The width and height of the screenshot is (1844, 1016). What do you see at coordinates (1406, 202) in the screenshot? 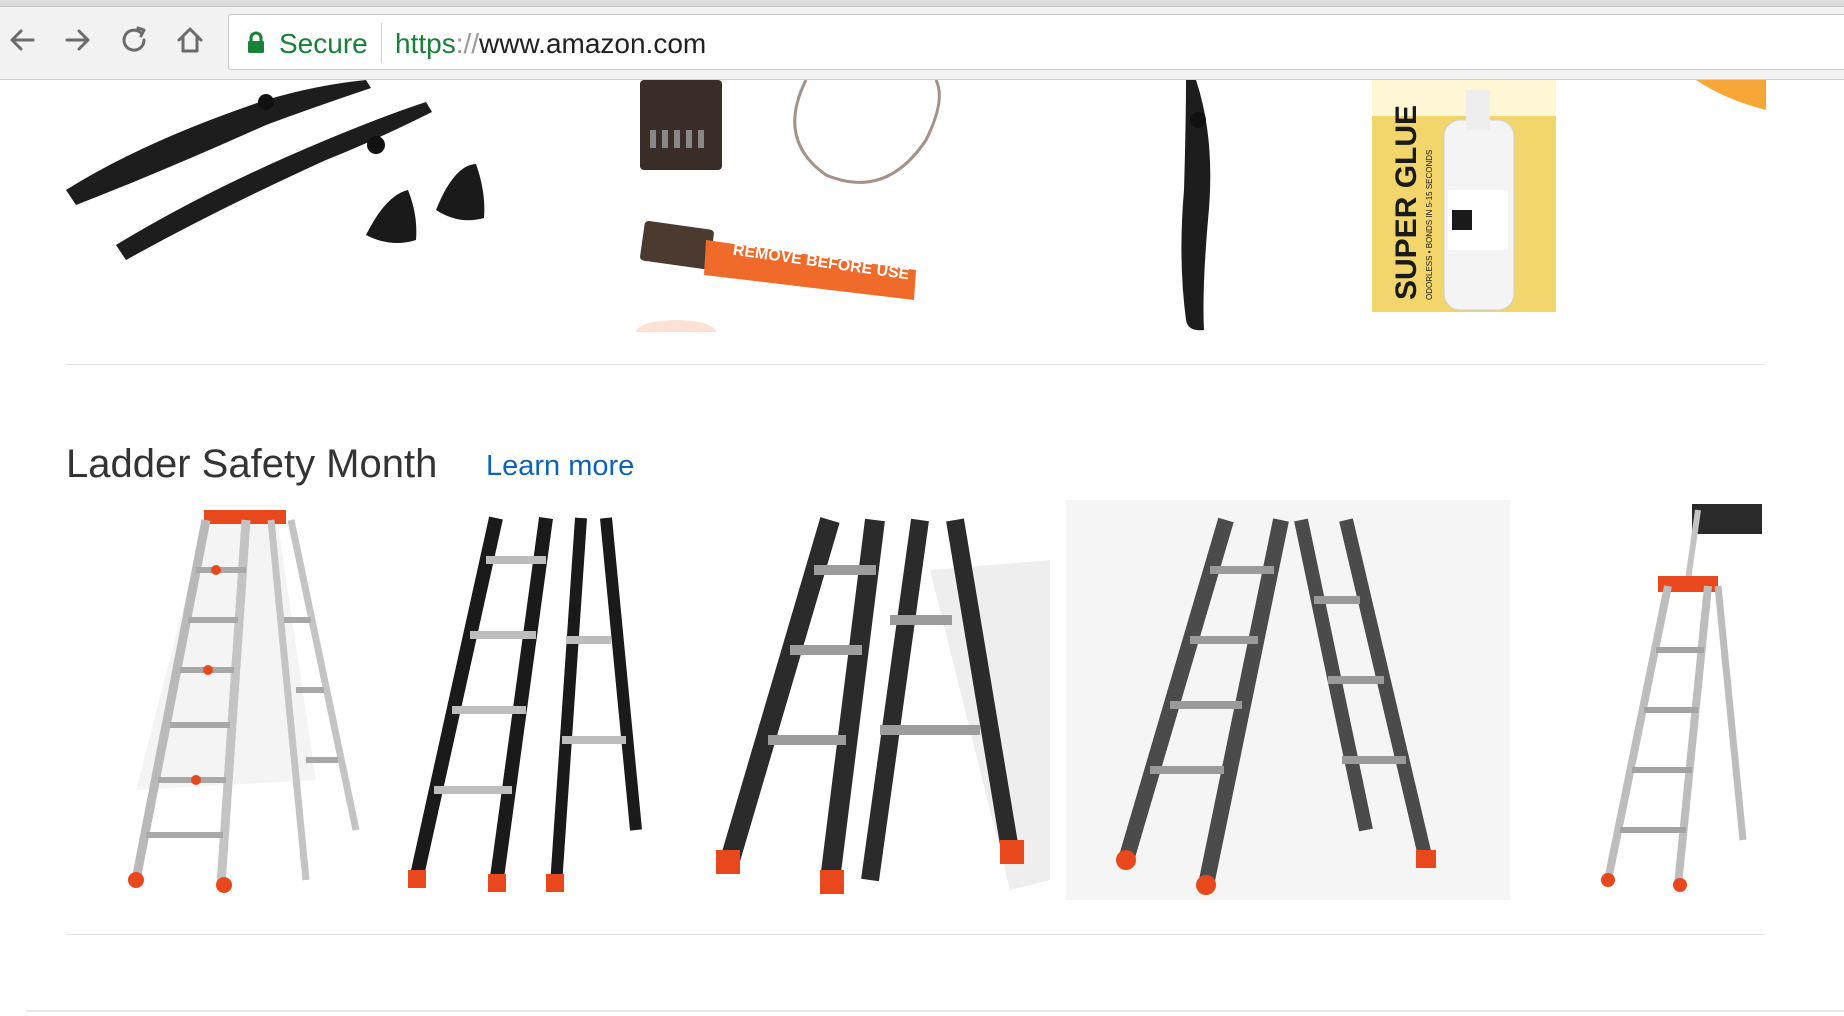
I see `super-glue-label: SUPER GLUE` at bounding box center [1406, 202].